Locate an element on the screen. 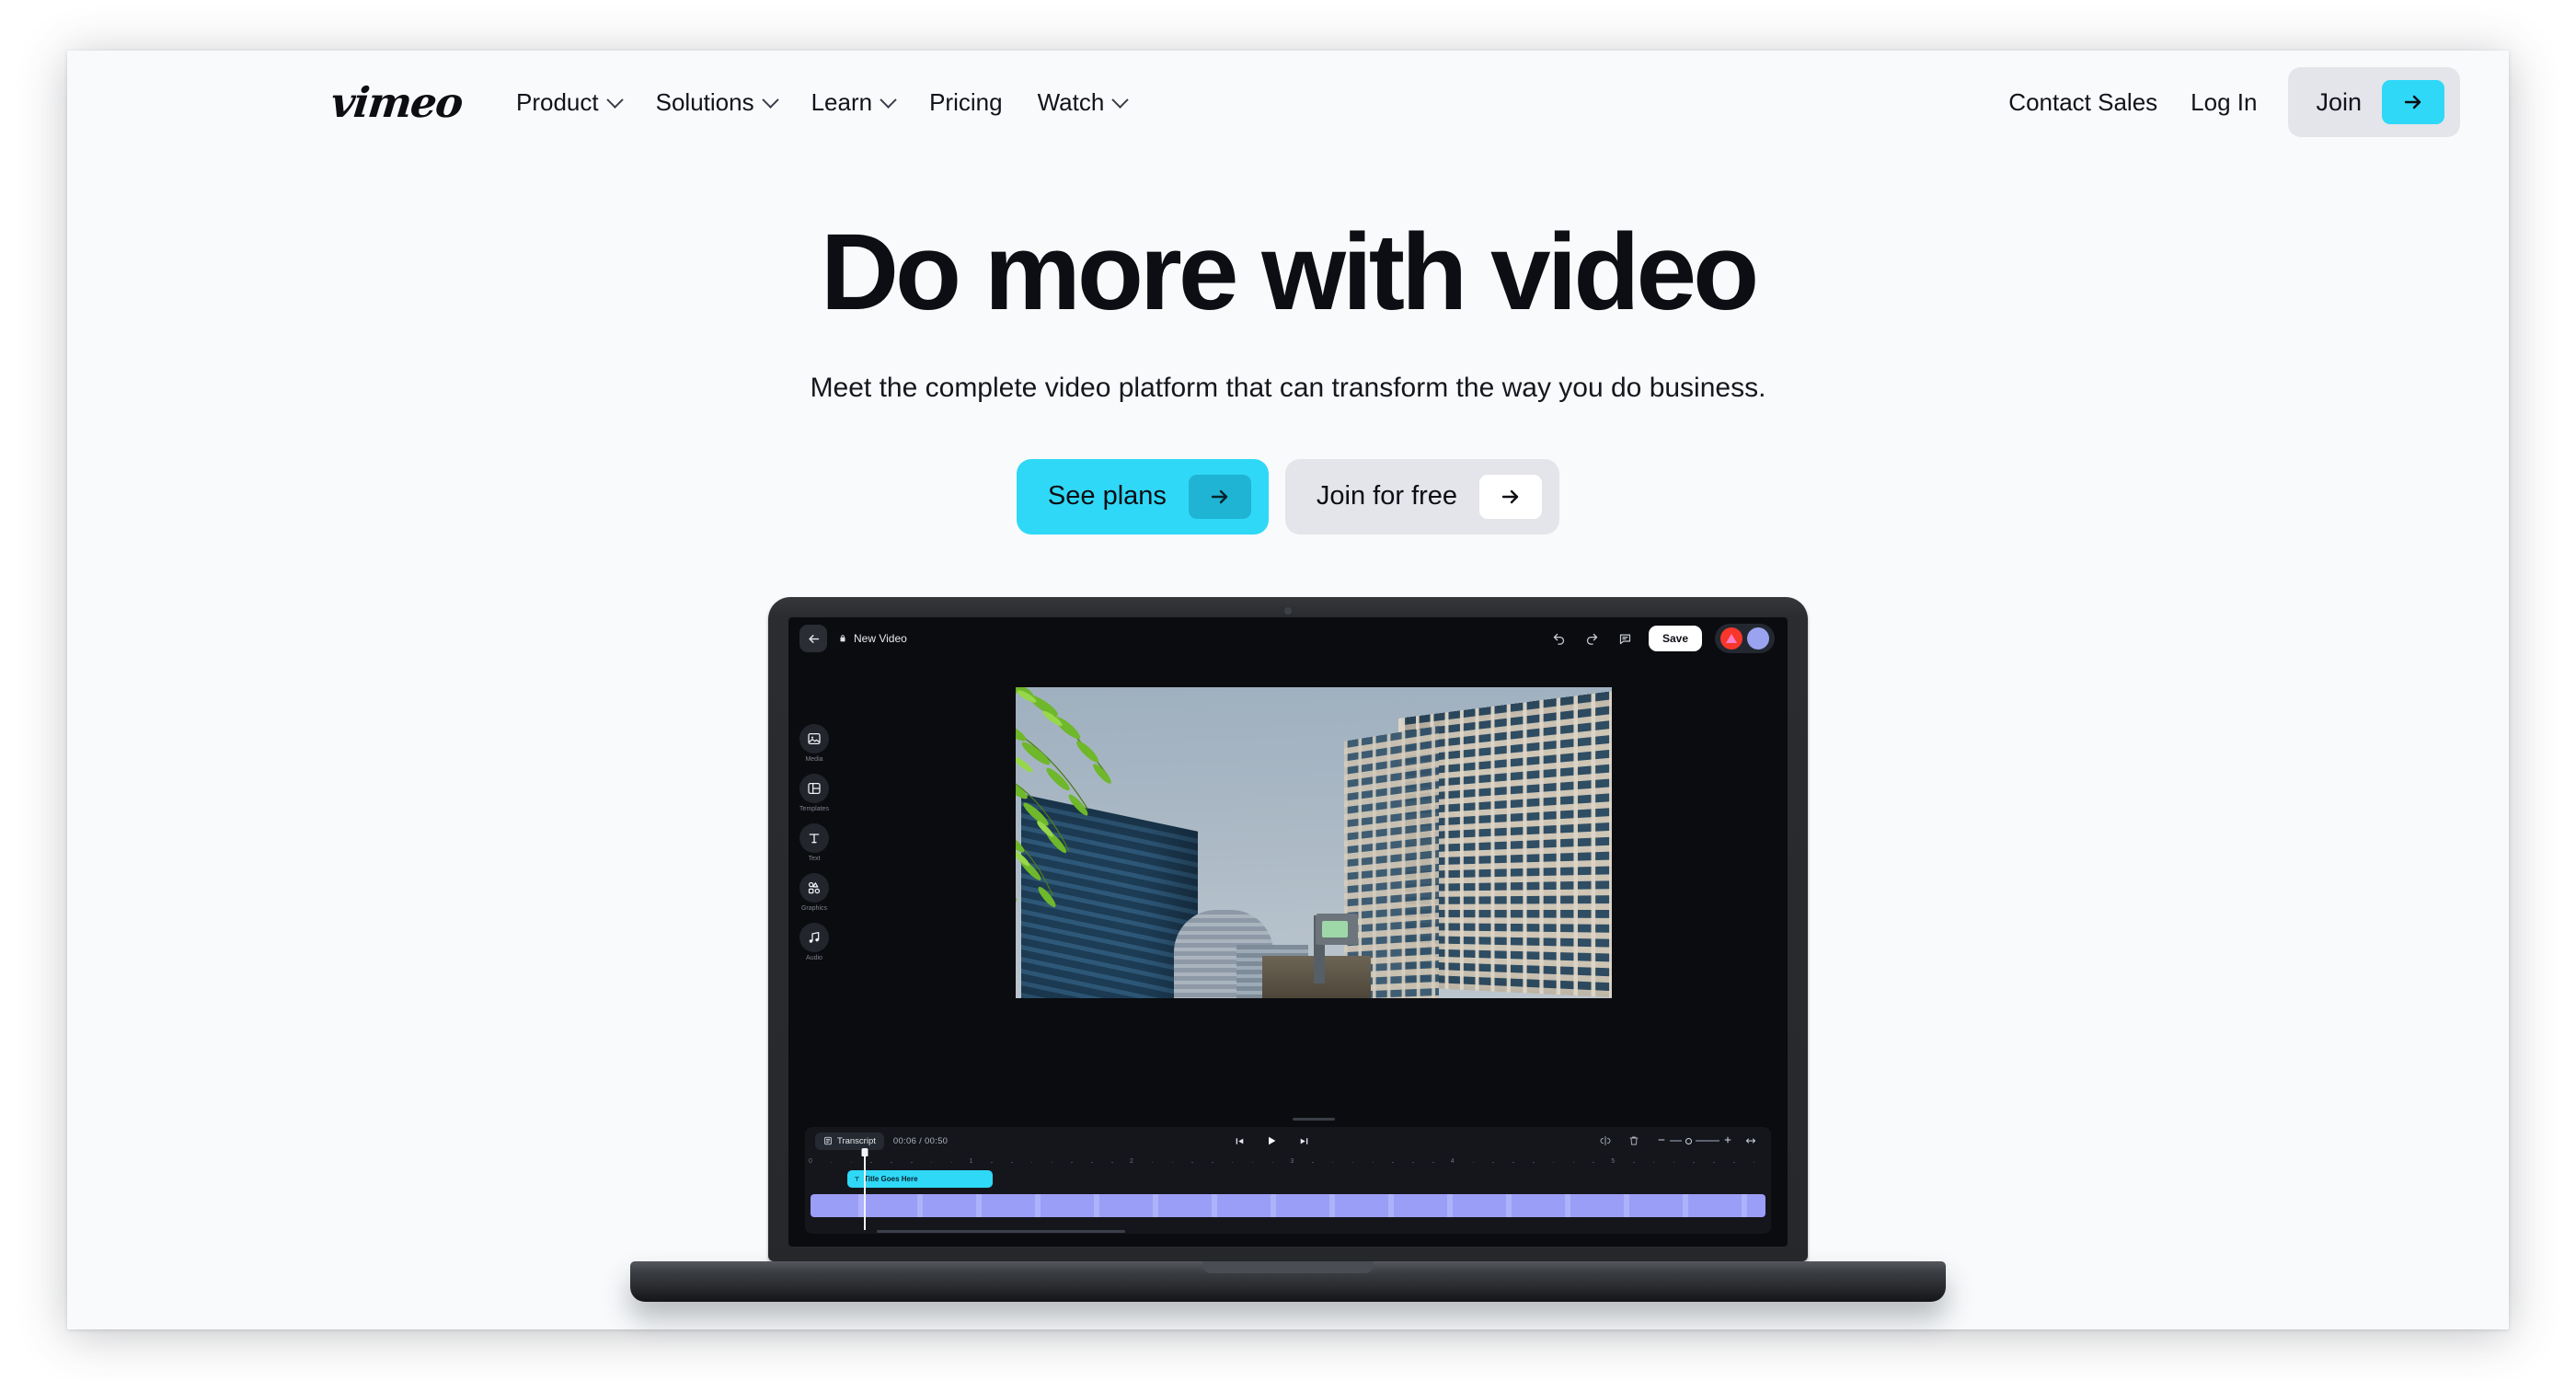  canvas-resize-handle is located at coordinates (1314, 1119).